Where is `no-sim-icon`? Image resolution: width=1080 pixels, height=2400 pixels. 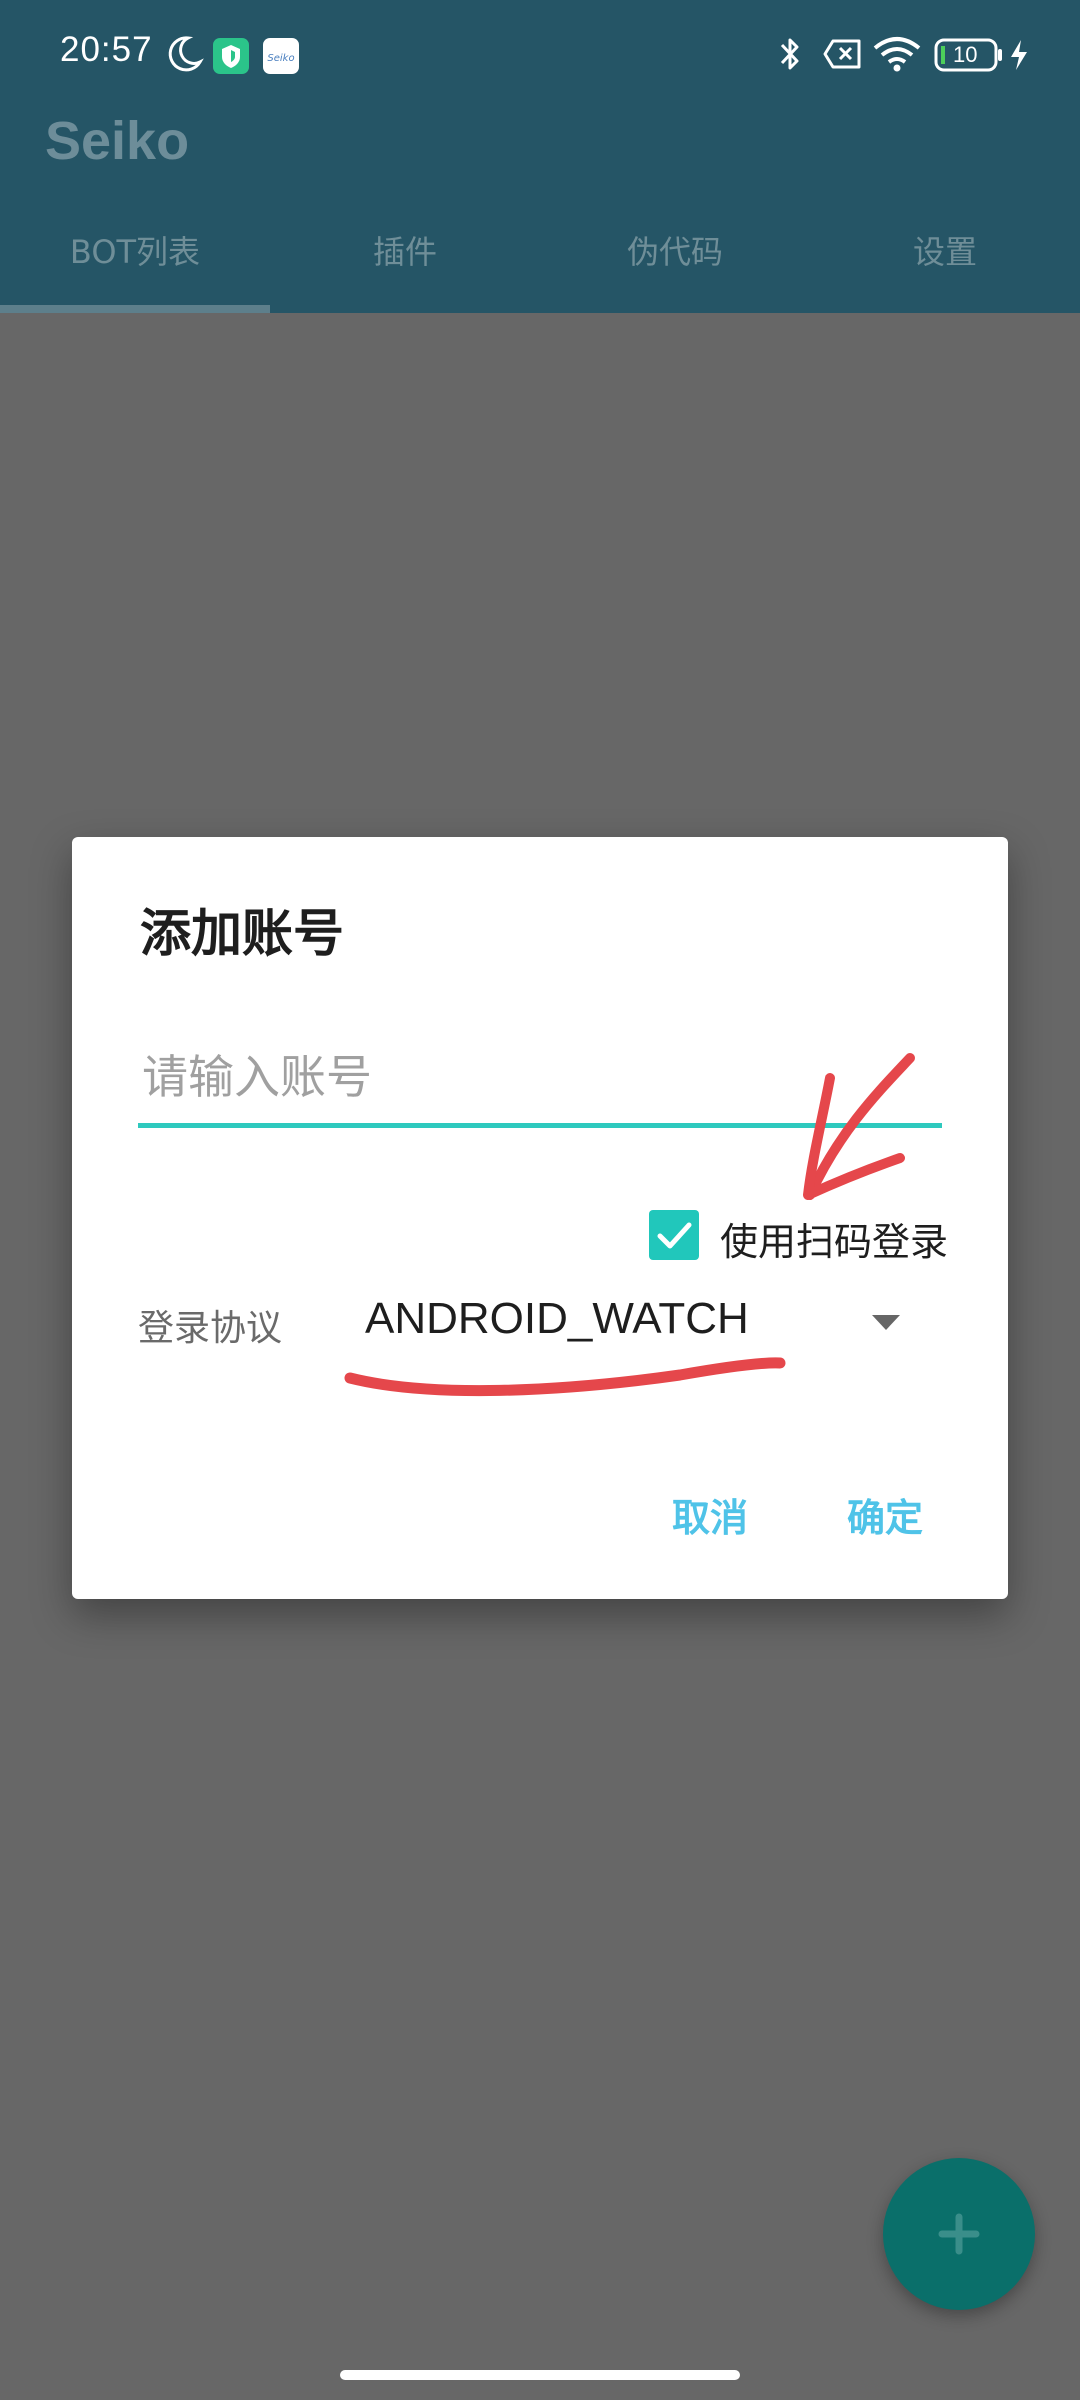
no-sim-icon is located at coordinates (842, 56).